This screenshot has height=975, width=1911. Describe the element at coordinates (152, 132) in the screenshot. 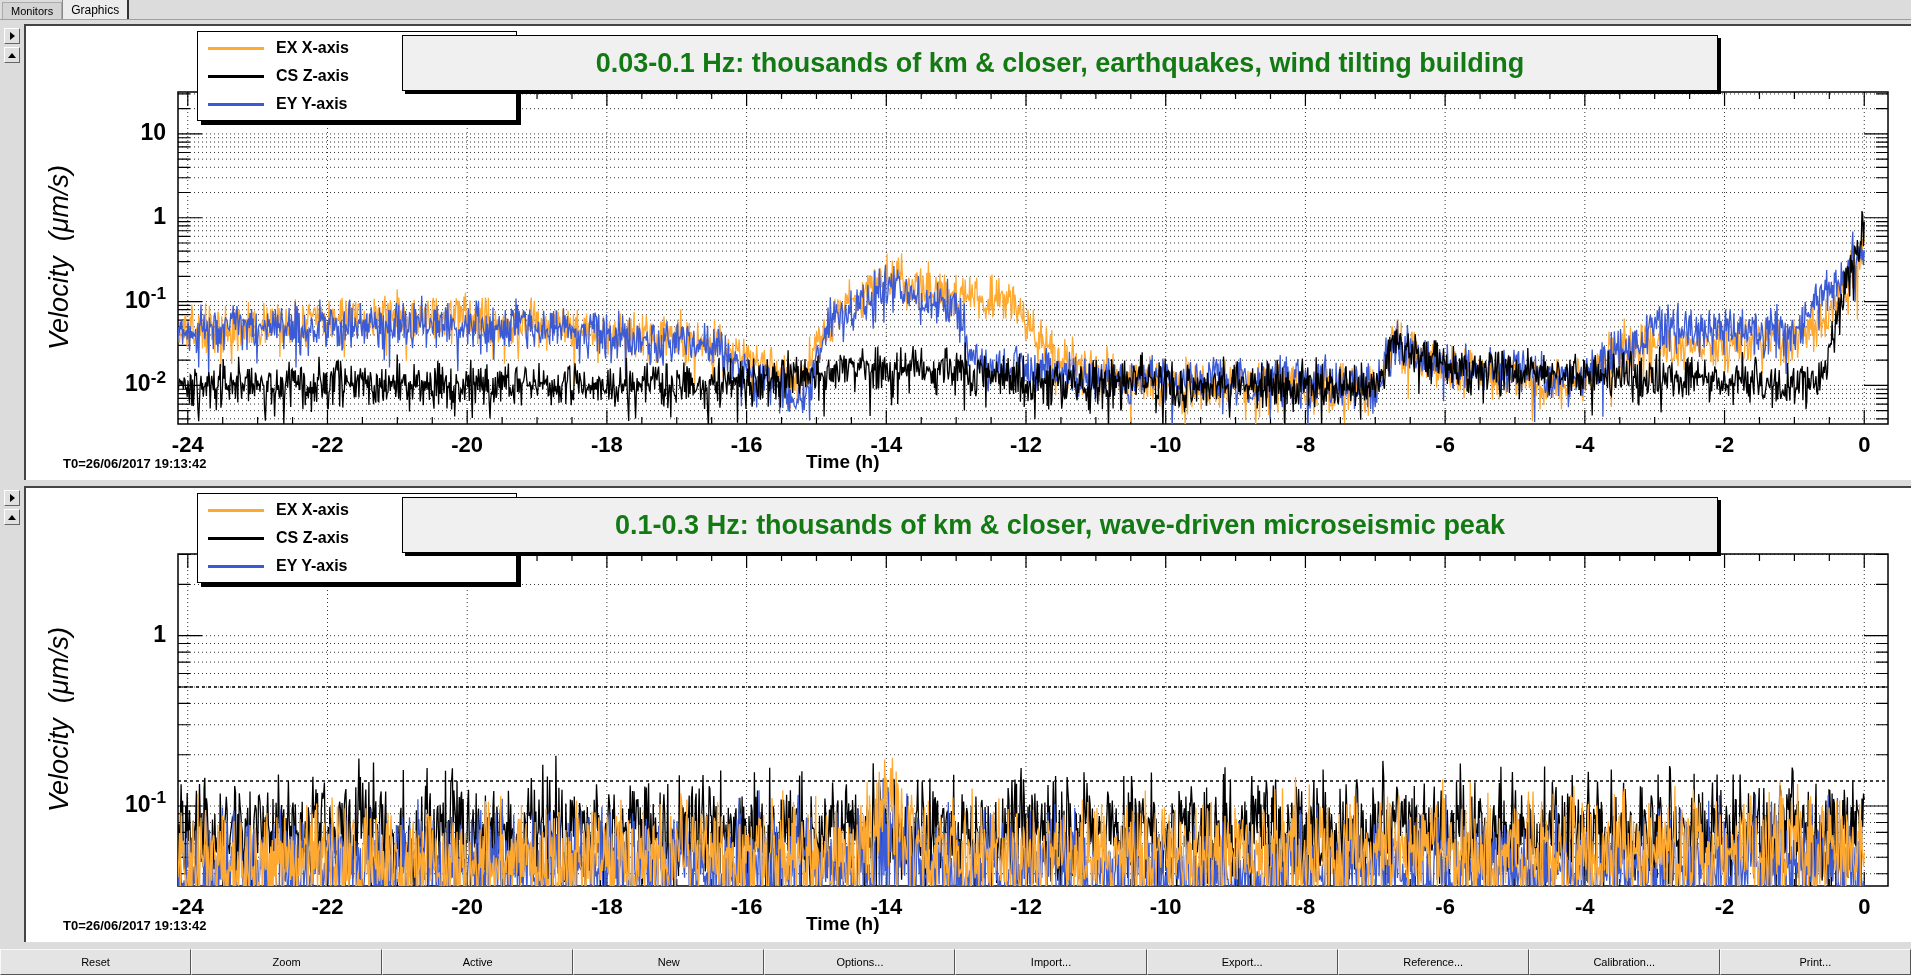

I see `y-tick-label: 10` at that location.